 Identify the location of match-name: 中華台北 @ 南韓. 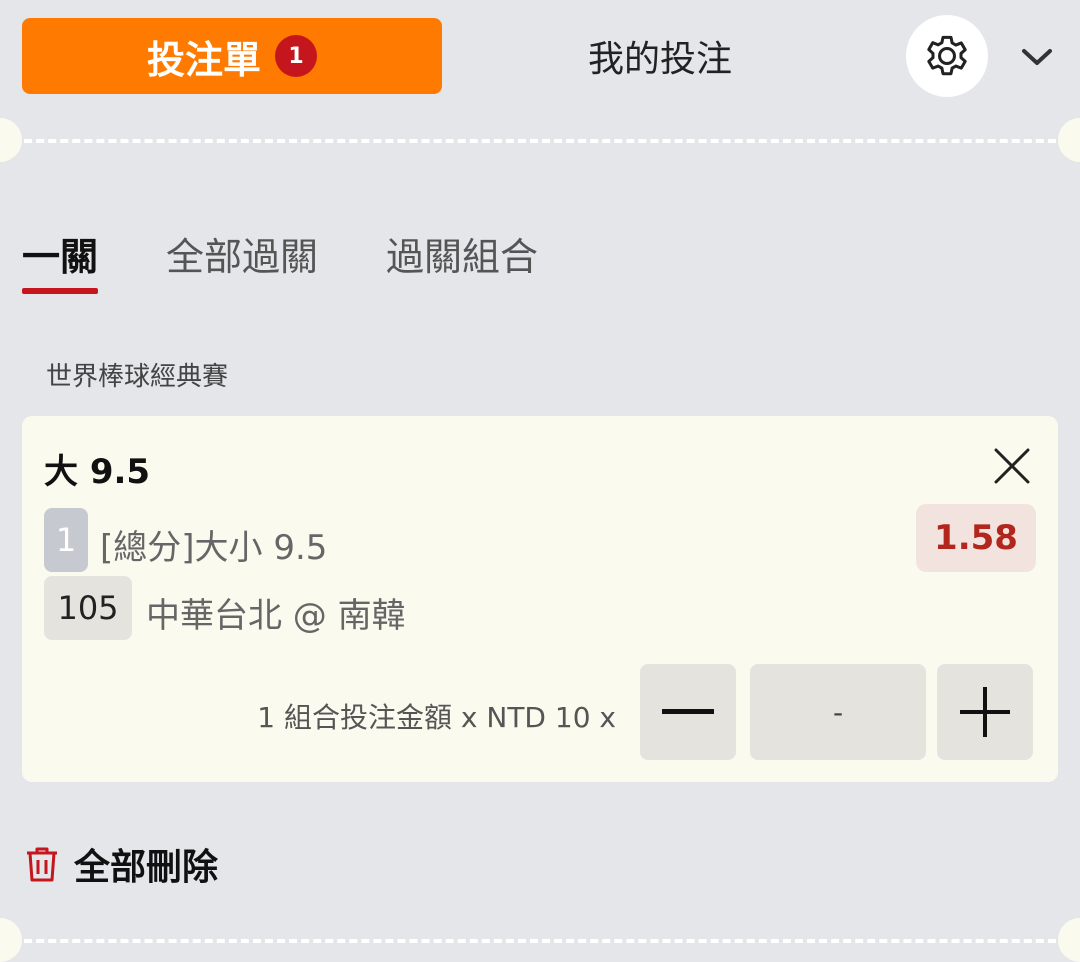
(276, 616).